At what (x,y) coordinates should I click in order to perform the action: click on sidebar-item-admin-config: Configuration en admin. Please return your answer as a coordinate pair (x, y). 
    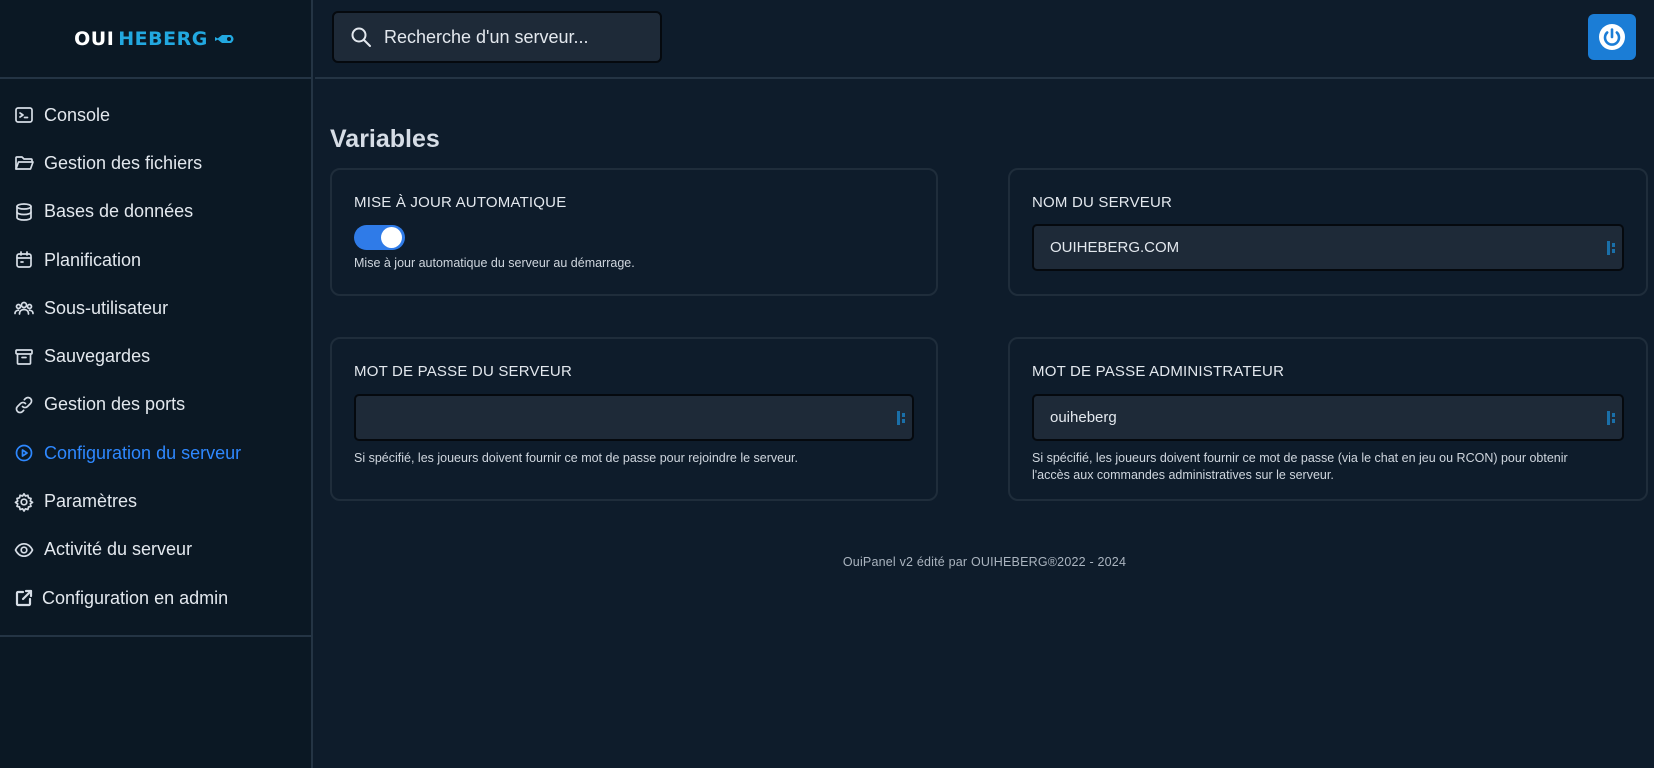
    Looking at the image, I should click on (155, 598).